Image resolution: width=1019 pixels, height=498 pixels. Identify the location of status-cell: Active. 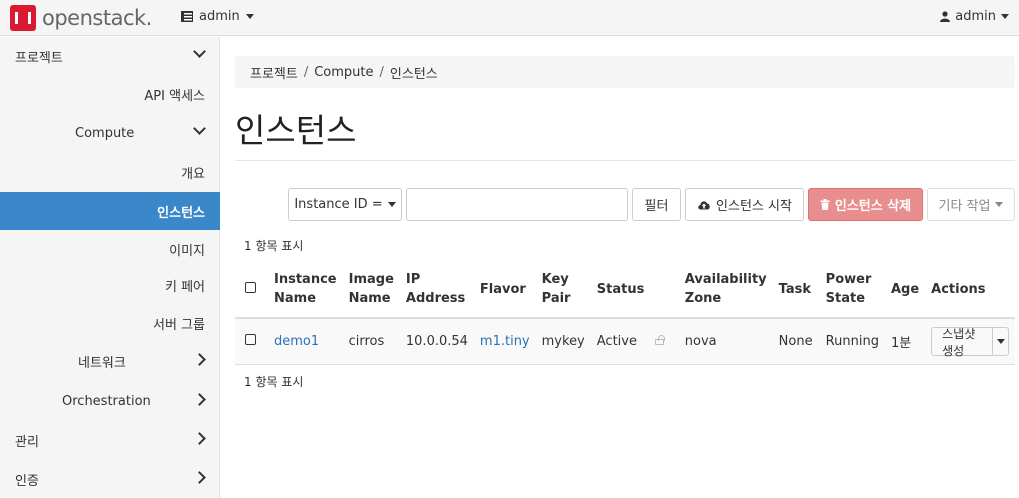
(634, 341).